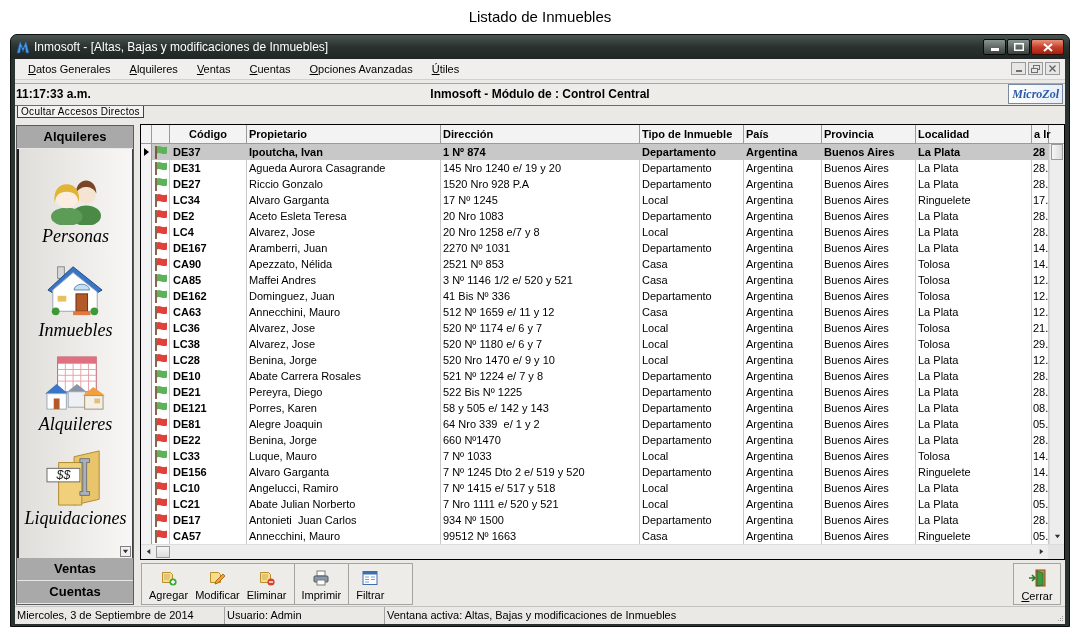  Describe the element at coordinates (540, 133) in the screenshot. I see `column-header: Dirección` at that location.